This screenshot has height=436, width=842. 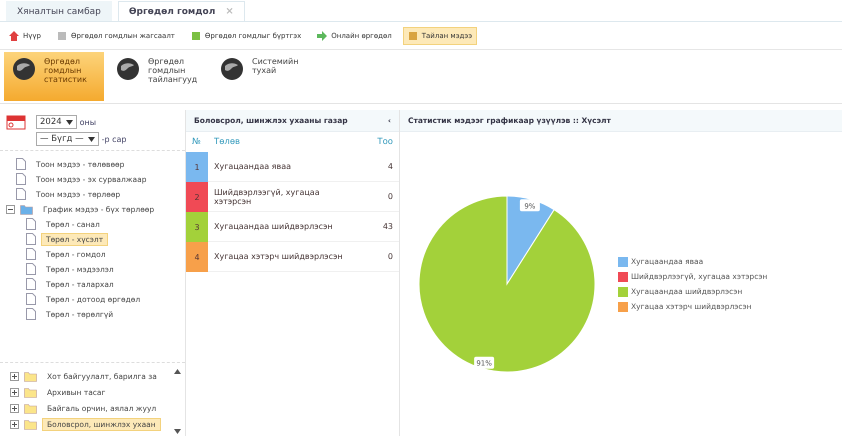 I want to click on year-select: 2024, so click(x=56, y=122).